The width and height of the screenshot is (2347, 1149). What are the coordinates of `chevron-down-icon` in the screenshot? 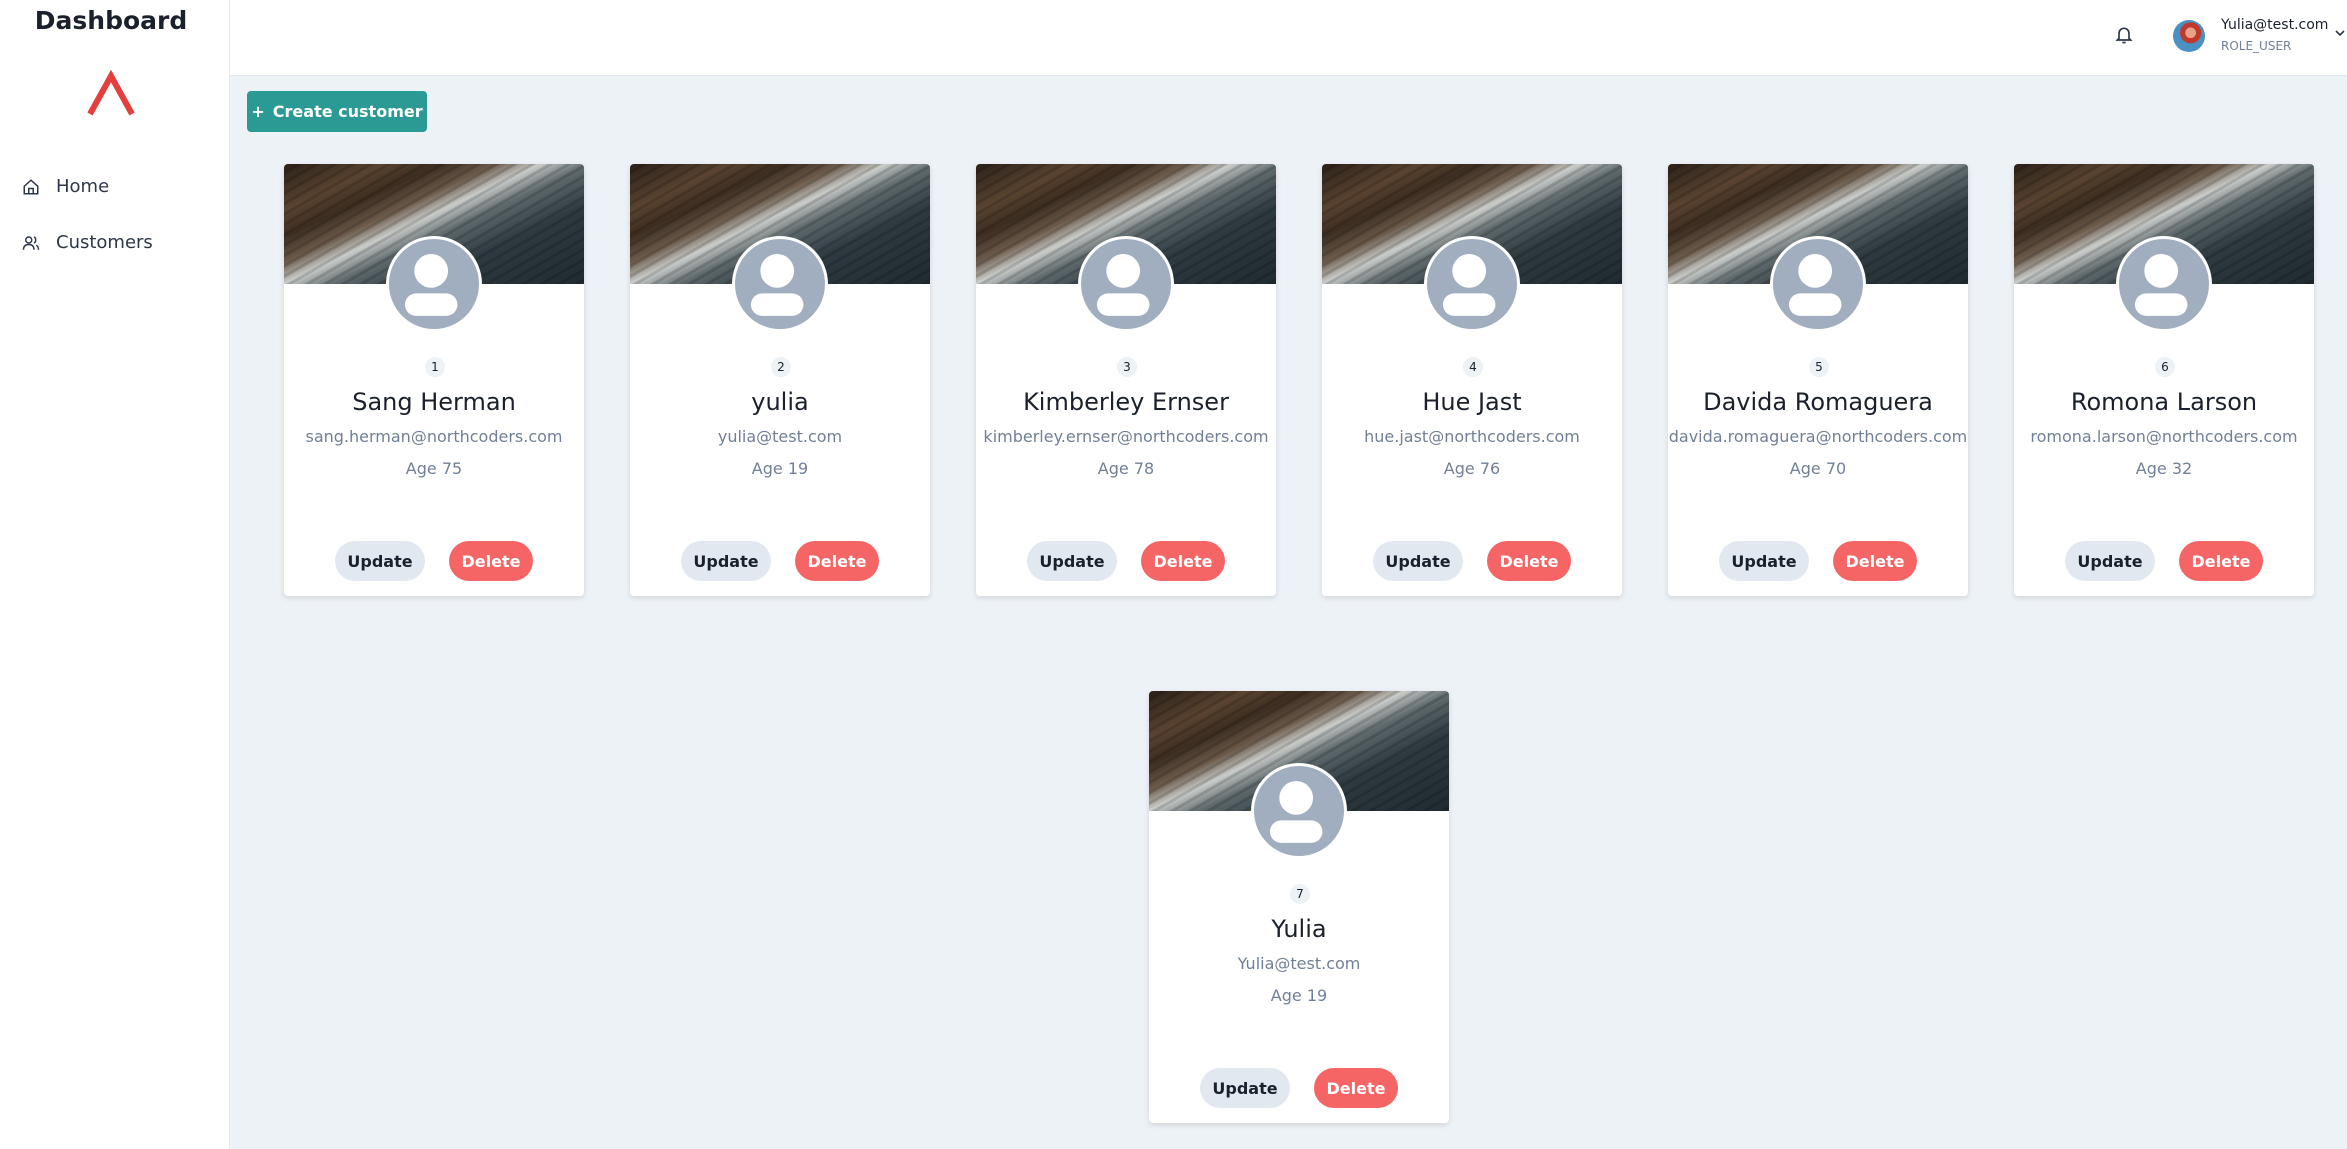 It's located at (2340, 33).